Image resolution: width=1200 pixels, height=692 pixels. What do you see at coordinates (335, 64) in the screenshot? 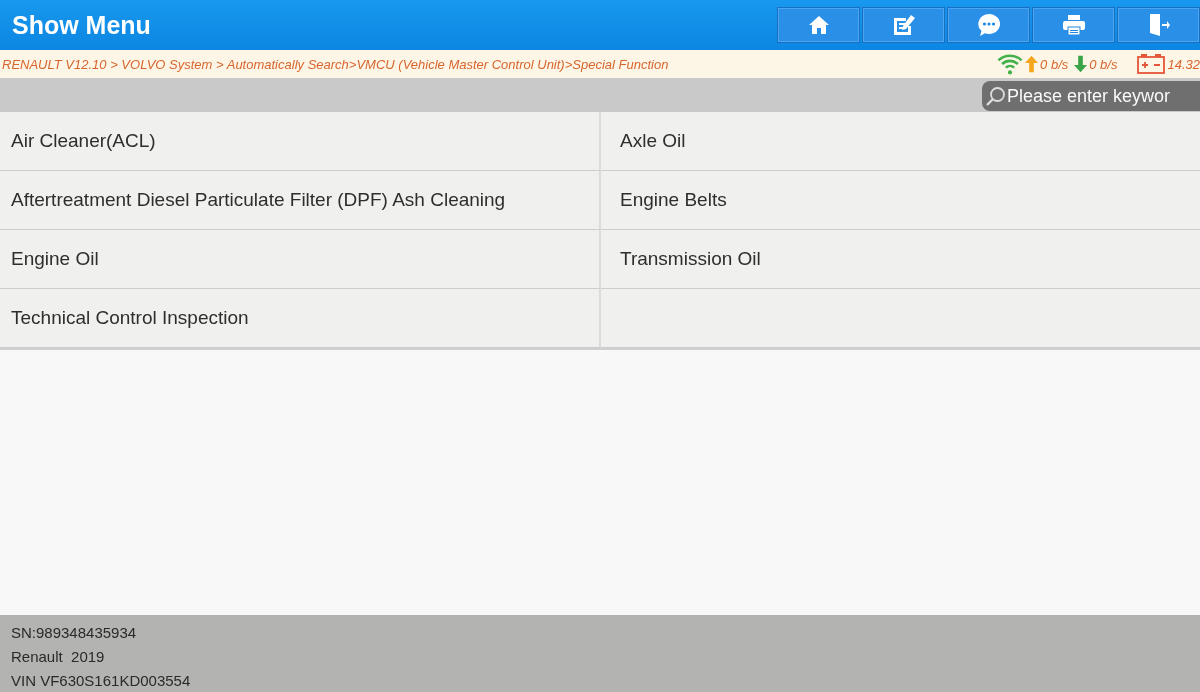
I see `breadcrumb-path: RENAULT V12.10 > VOLVO System > Automatically Search>VMCU (Vehicle Master Control Unit)>Special Function` at bounding box center [335, 64].